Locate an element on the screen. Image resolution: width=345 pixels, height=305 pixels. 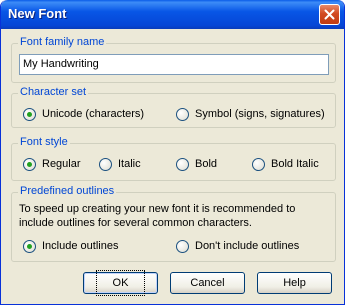
radio-bold-italic: Bold Italic is located at coordinates (285, 164).